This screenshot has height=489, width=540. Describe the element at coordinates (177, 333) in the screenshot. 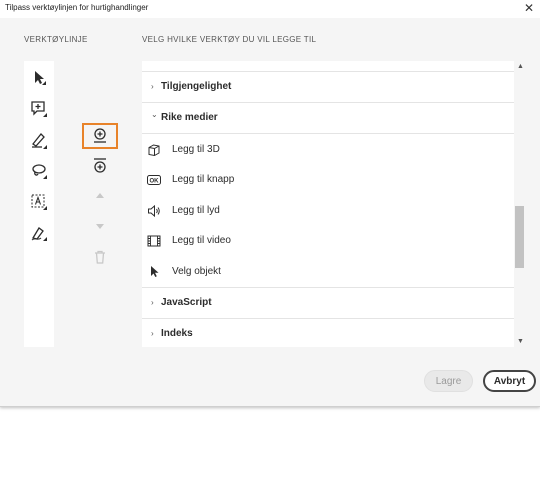

I see `category-label: Indeks` at that location.